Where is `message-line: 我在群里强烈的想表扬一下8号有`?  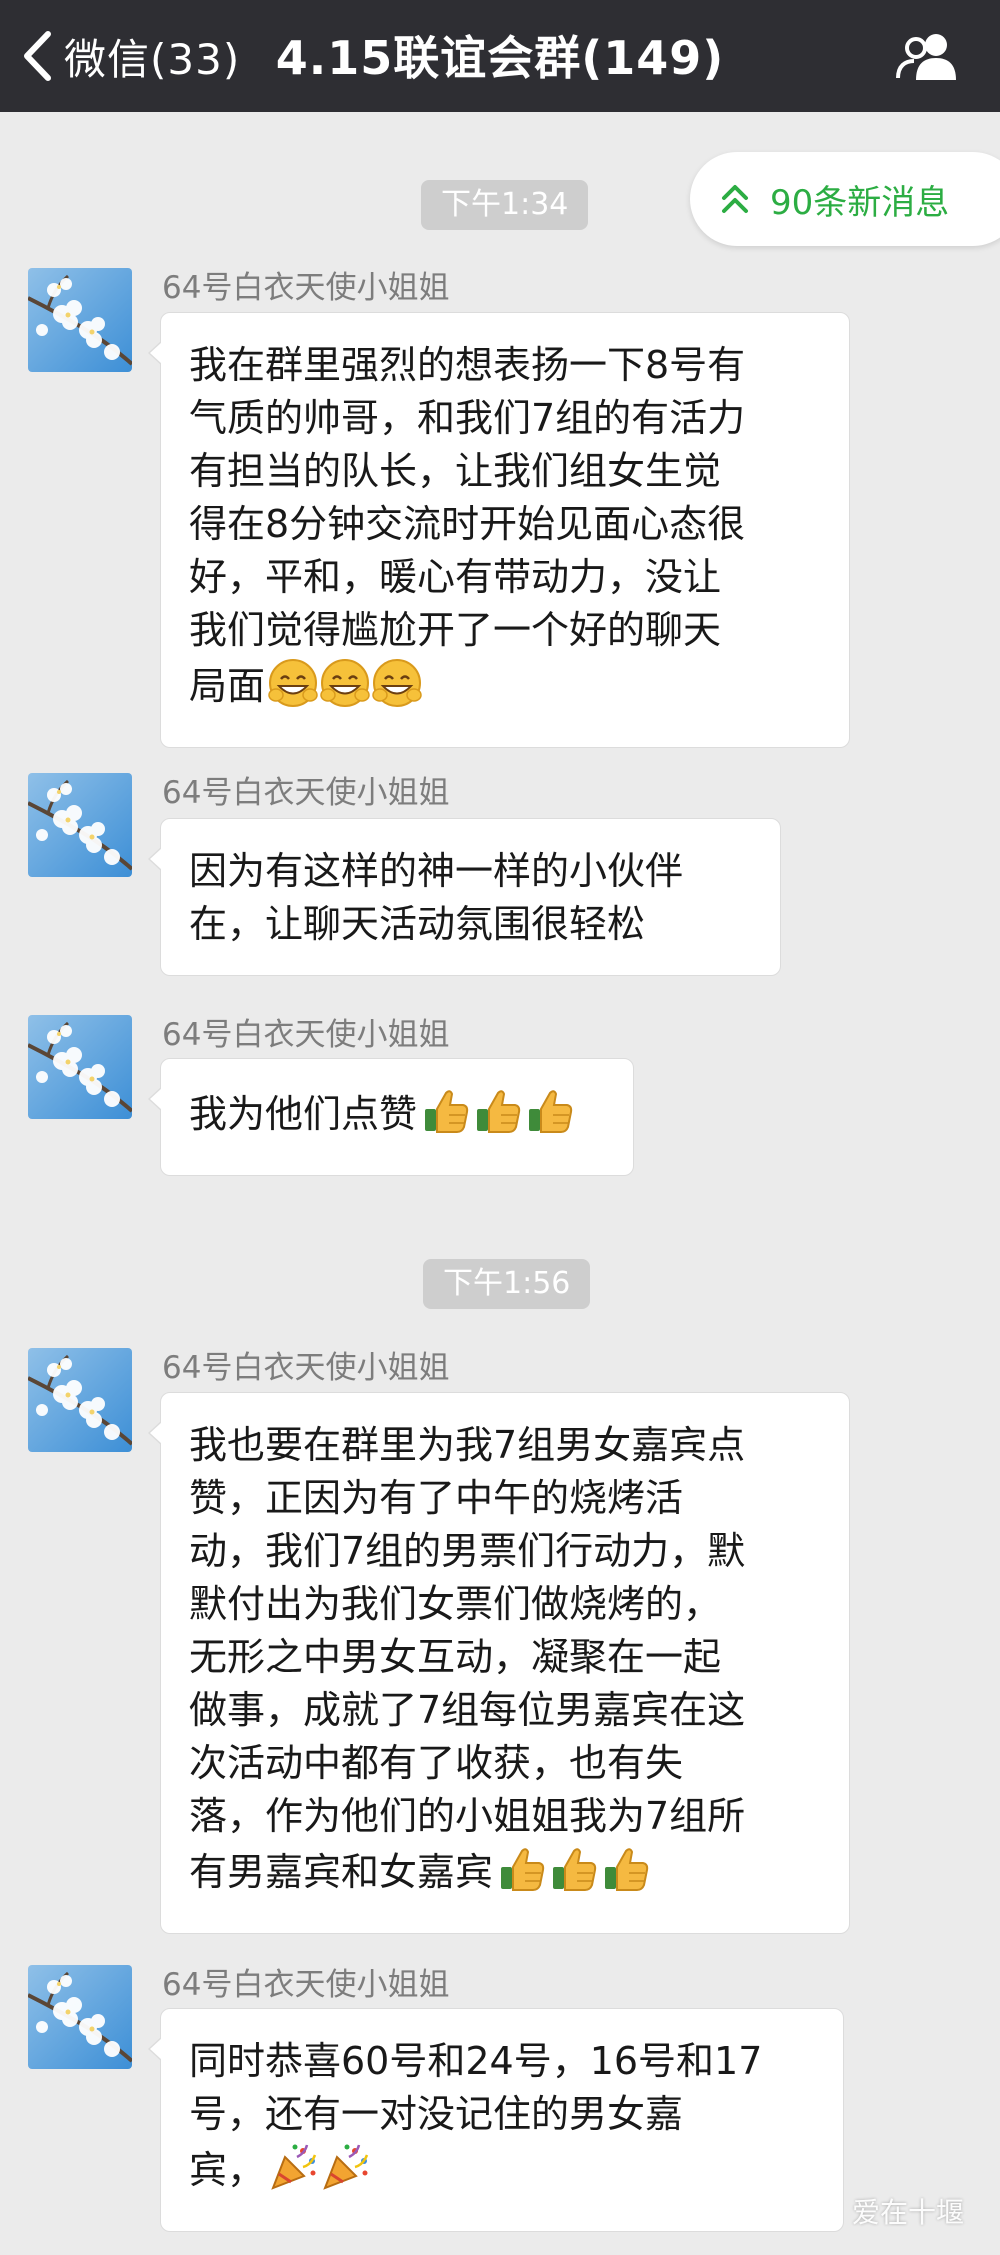
message-line: 我在群里强烈的想表扬一下8号有 is located at coordinates (467, 365).